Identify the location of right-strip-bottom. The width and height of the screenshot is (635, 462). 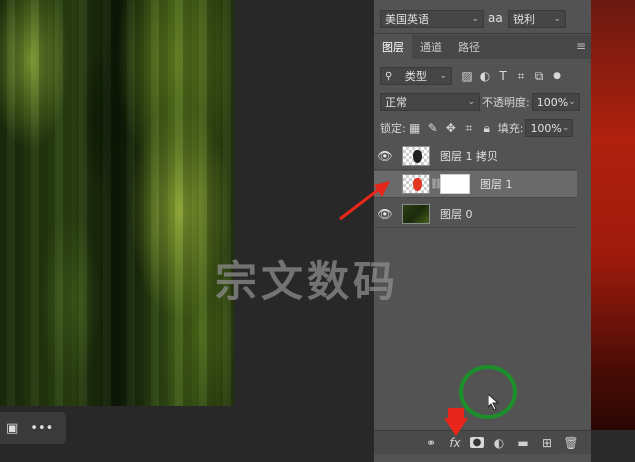
(613, 446).